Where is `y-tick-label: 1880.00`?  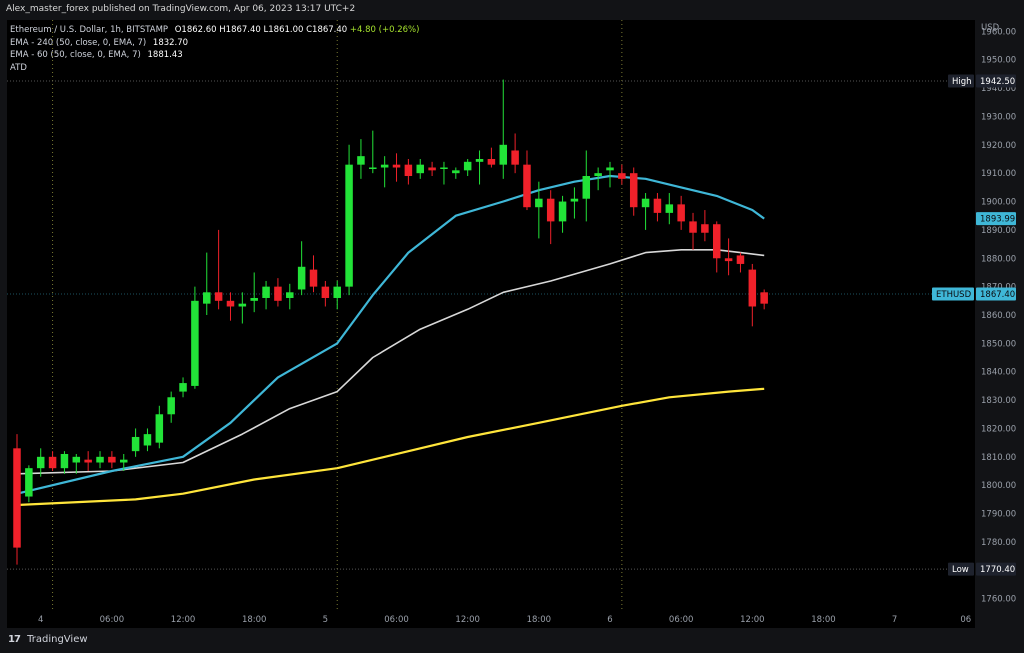
y-tick-label: 1880.00 is located at coordinates (998, 259).